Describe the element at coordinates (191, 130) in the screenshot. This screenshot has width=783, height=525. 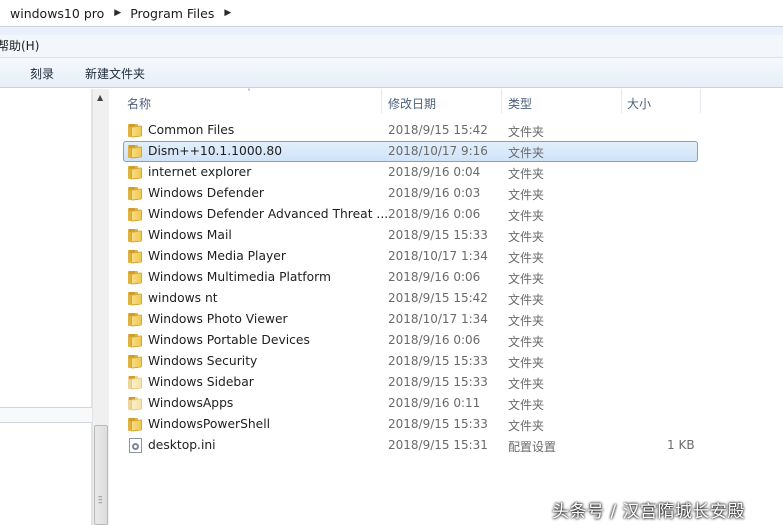
I see `file-name: Common Files` at that location.